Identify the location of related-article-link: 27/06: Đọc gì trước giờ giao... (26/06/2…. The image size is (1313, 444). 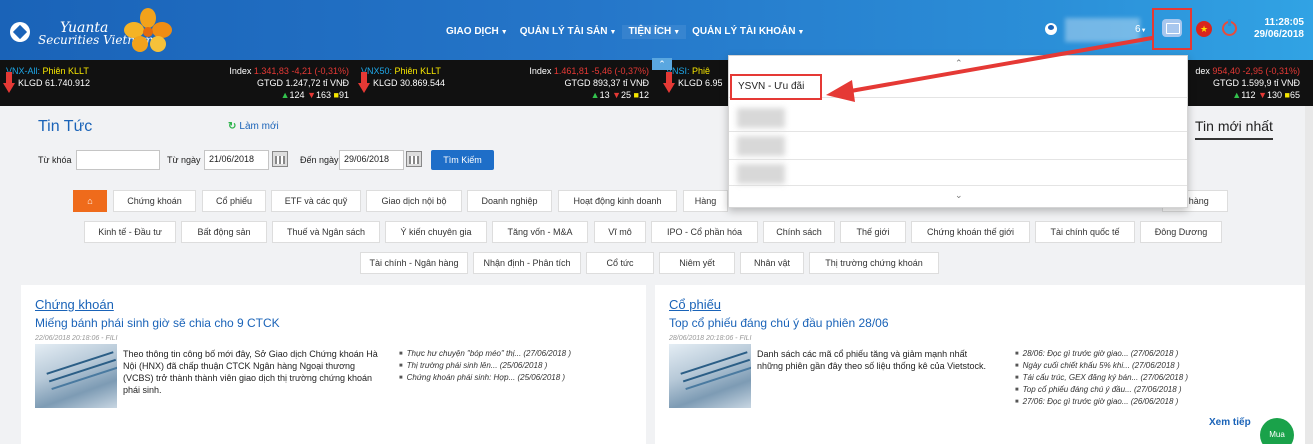
(1101, 402).